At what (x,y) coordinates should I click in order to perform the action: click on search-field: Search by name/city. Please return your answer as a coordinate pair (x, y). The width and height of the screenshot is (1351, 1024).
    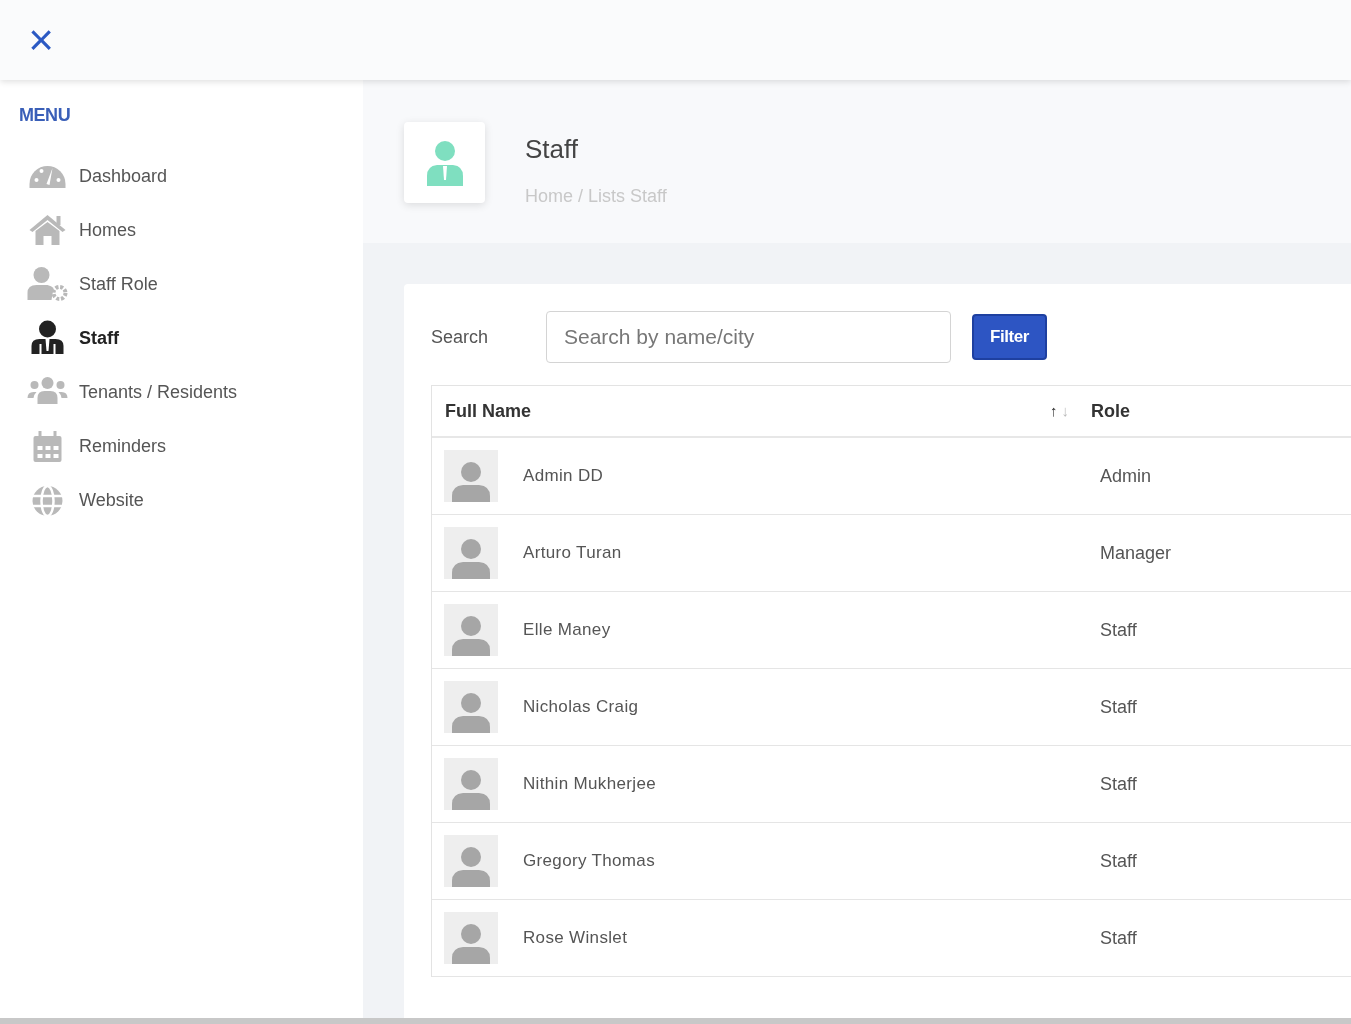
    Looking at the image, I should click on (748, 337).